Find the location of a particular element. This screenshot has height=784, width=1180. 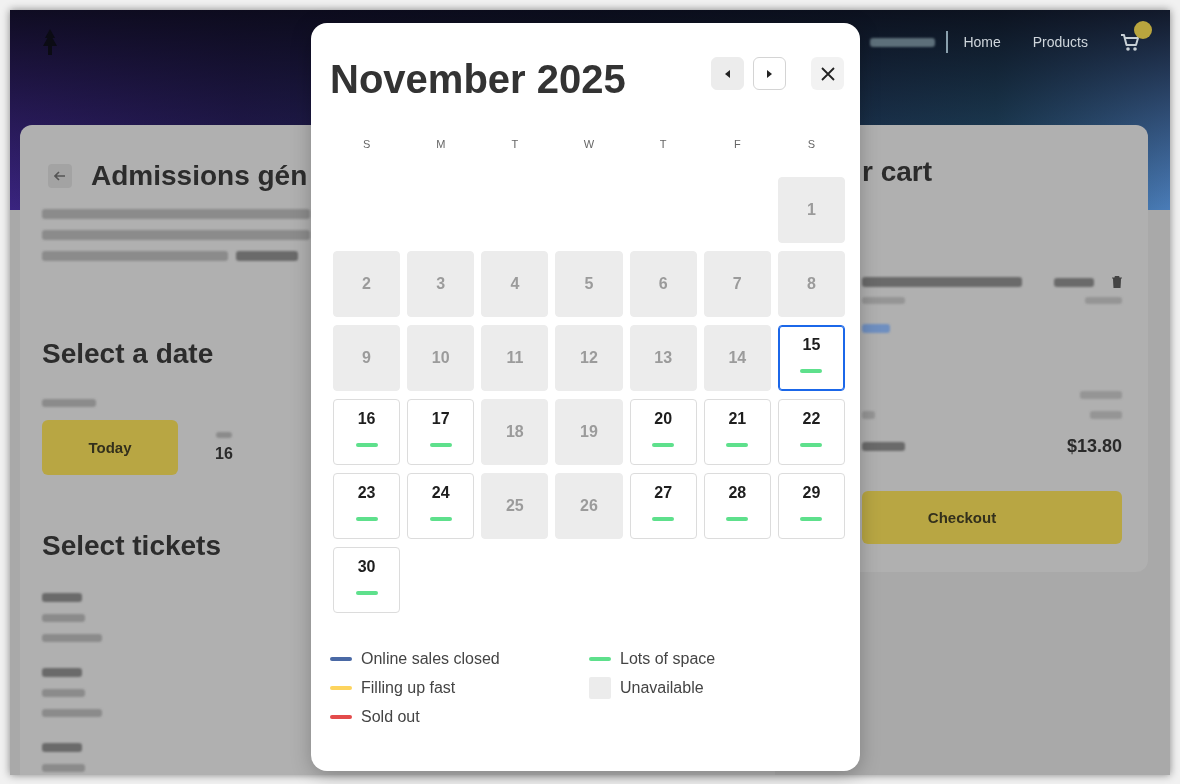

nav-link: Home is located at coordinates (982, 42).